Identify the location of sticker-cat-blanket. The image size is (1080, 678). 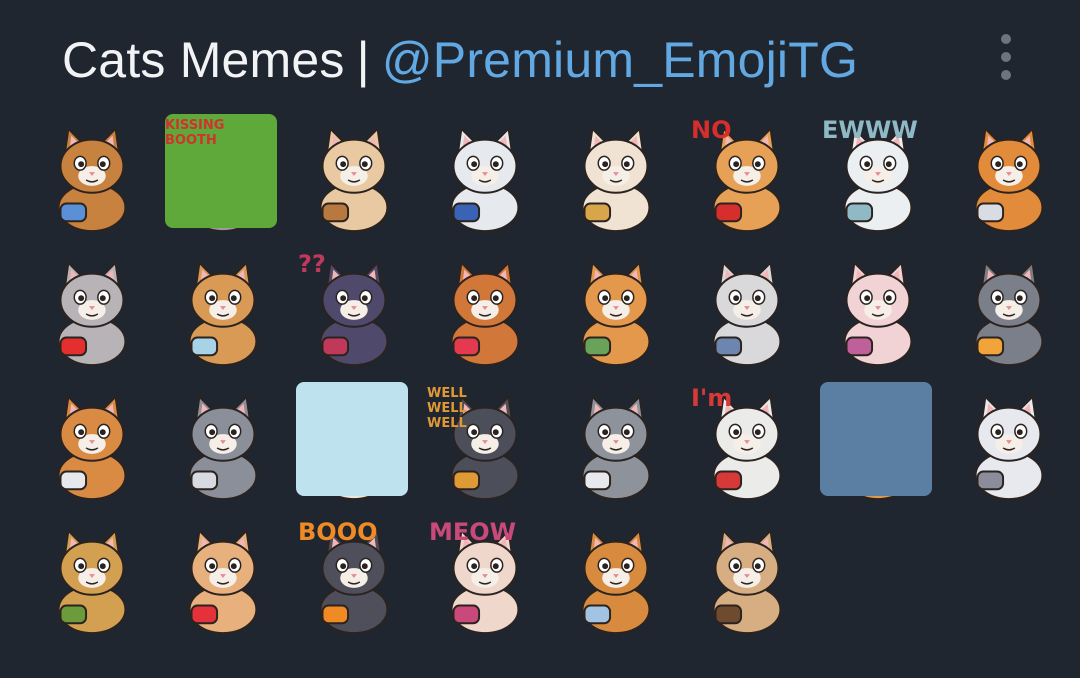
(220, 310).